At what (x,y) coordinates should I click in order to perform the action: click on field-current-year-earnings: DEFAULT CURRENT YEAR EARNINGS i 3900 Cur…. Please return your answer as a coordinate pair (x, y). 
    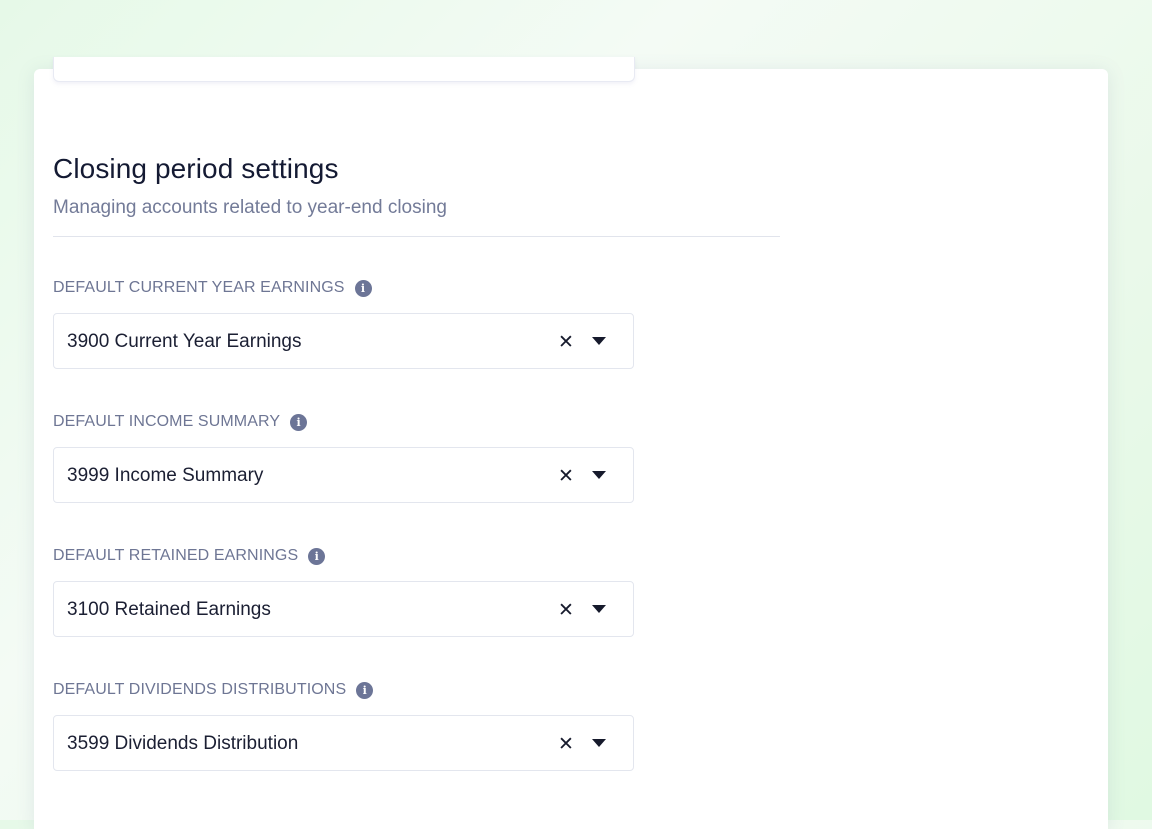
    Looking at the image, I should click on (343, 323).